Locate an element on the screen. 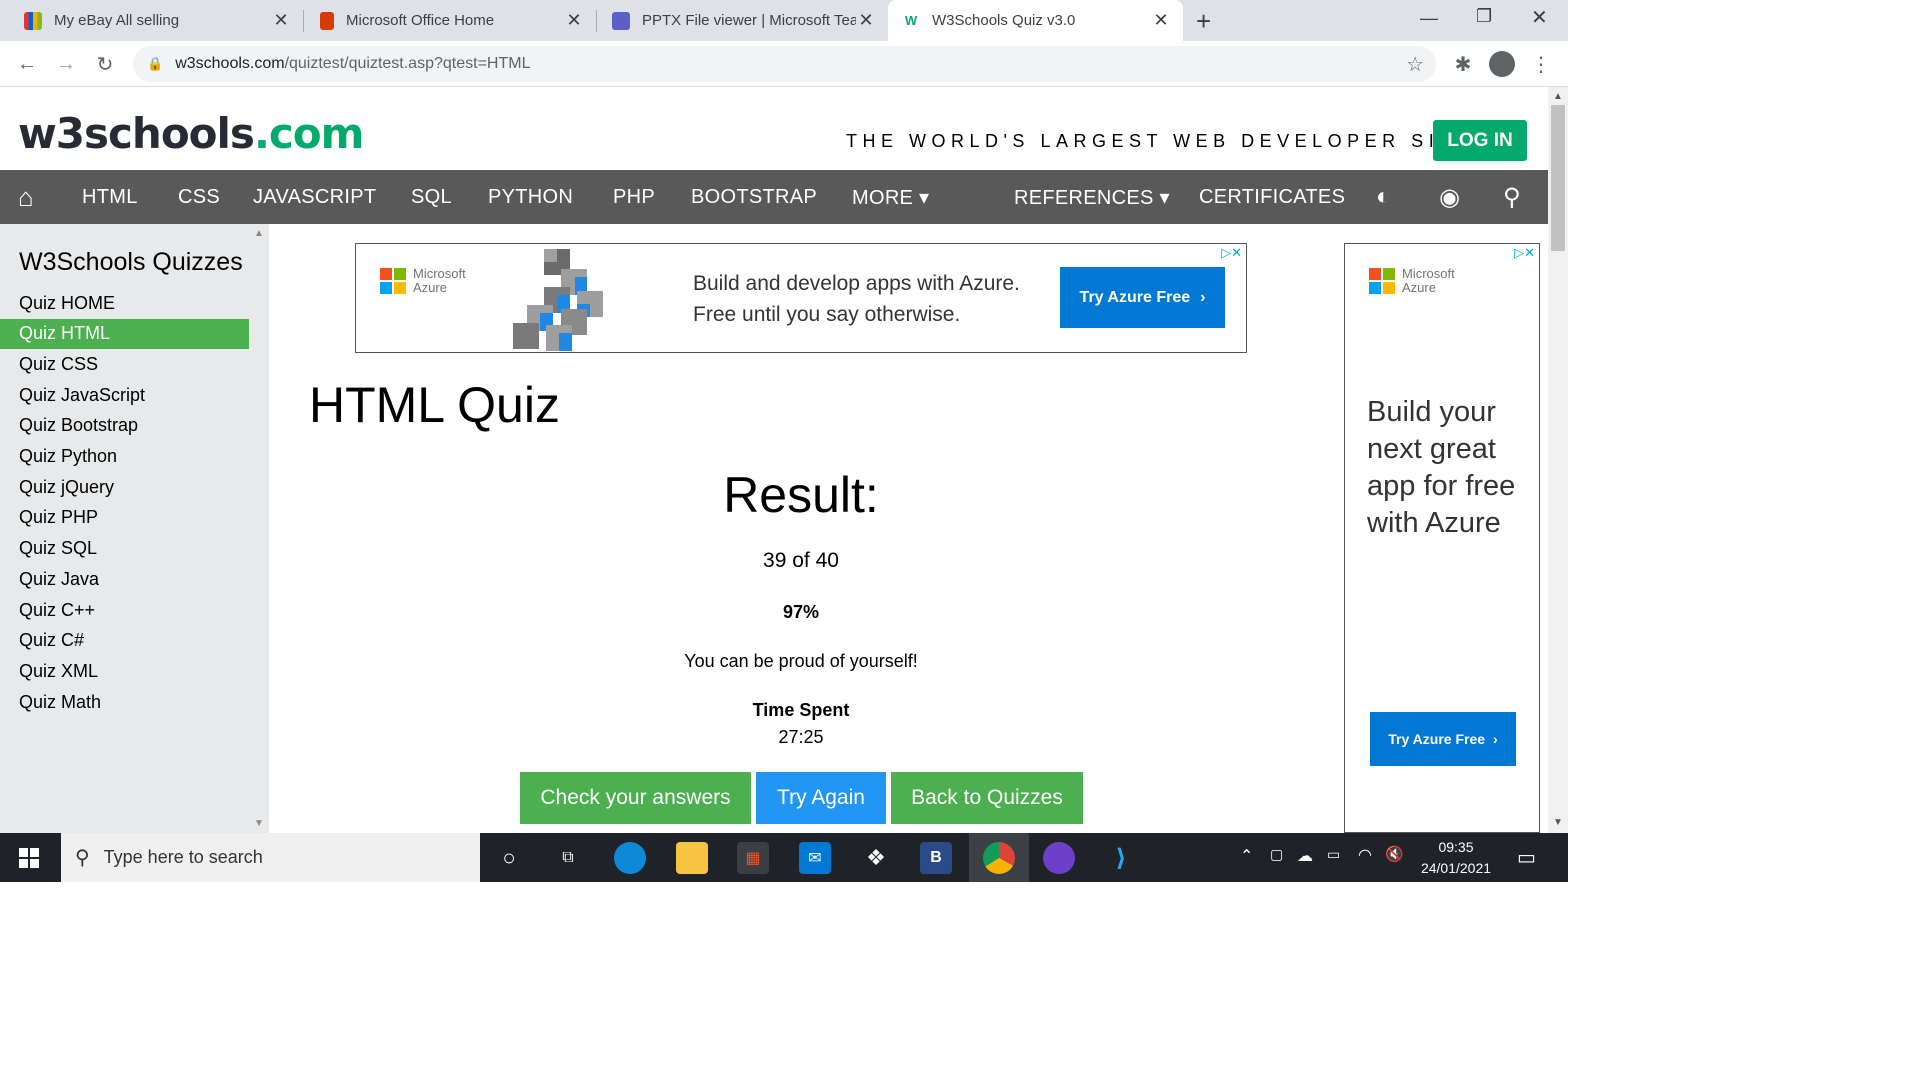 This screenshot has height=1080, width=1920. page-scrollbar: ▲ ▼ is located at coordinates (1558, 460).